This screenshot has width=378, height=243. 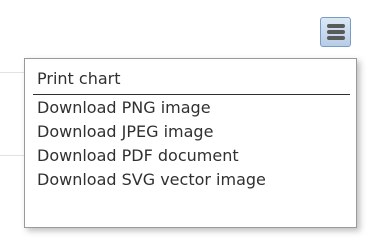 I want to click on context-menu-button, so click(x=335, y=32).